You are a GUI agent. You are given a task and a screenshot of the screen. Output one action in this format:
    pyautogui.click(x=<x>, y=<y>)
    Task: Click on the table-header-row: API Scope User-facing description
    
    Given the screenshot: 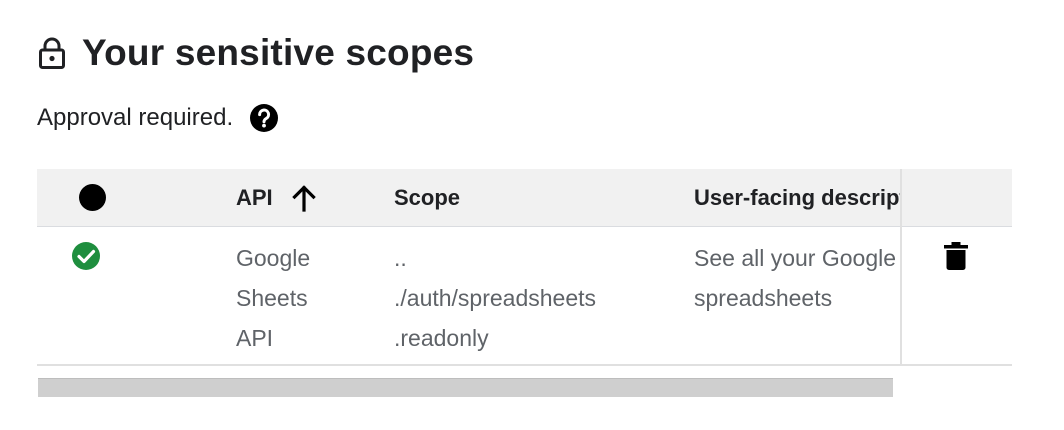 What is the action you would take?
    pyautogui.click(x=524, y=198)
    